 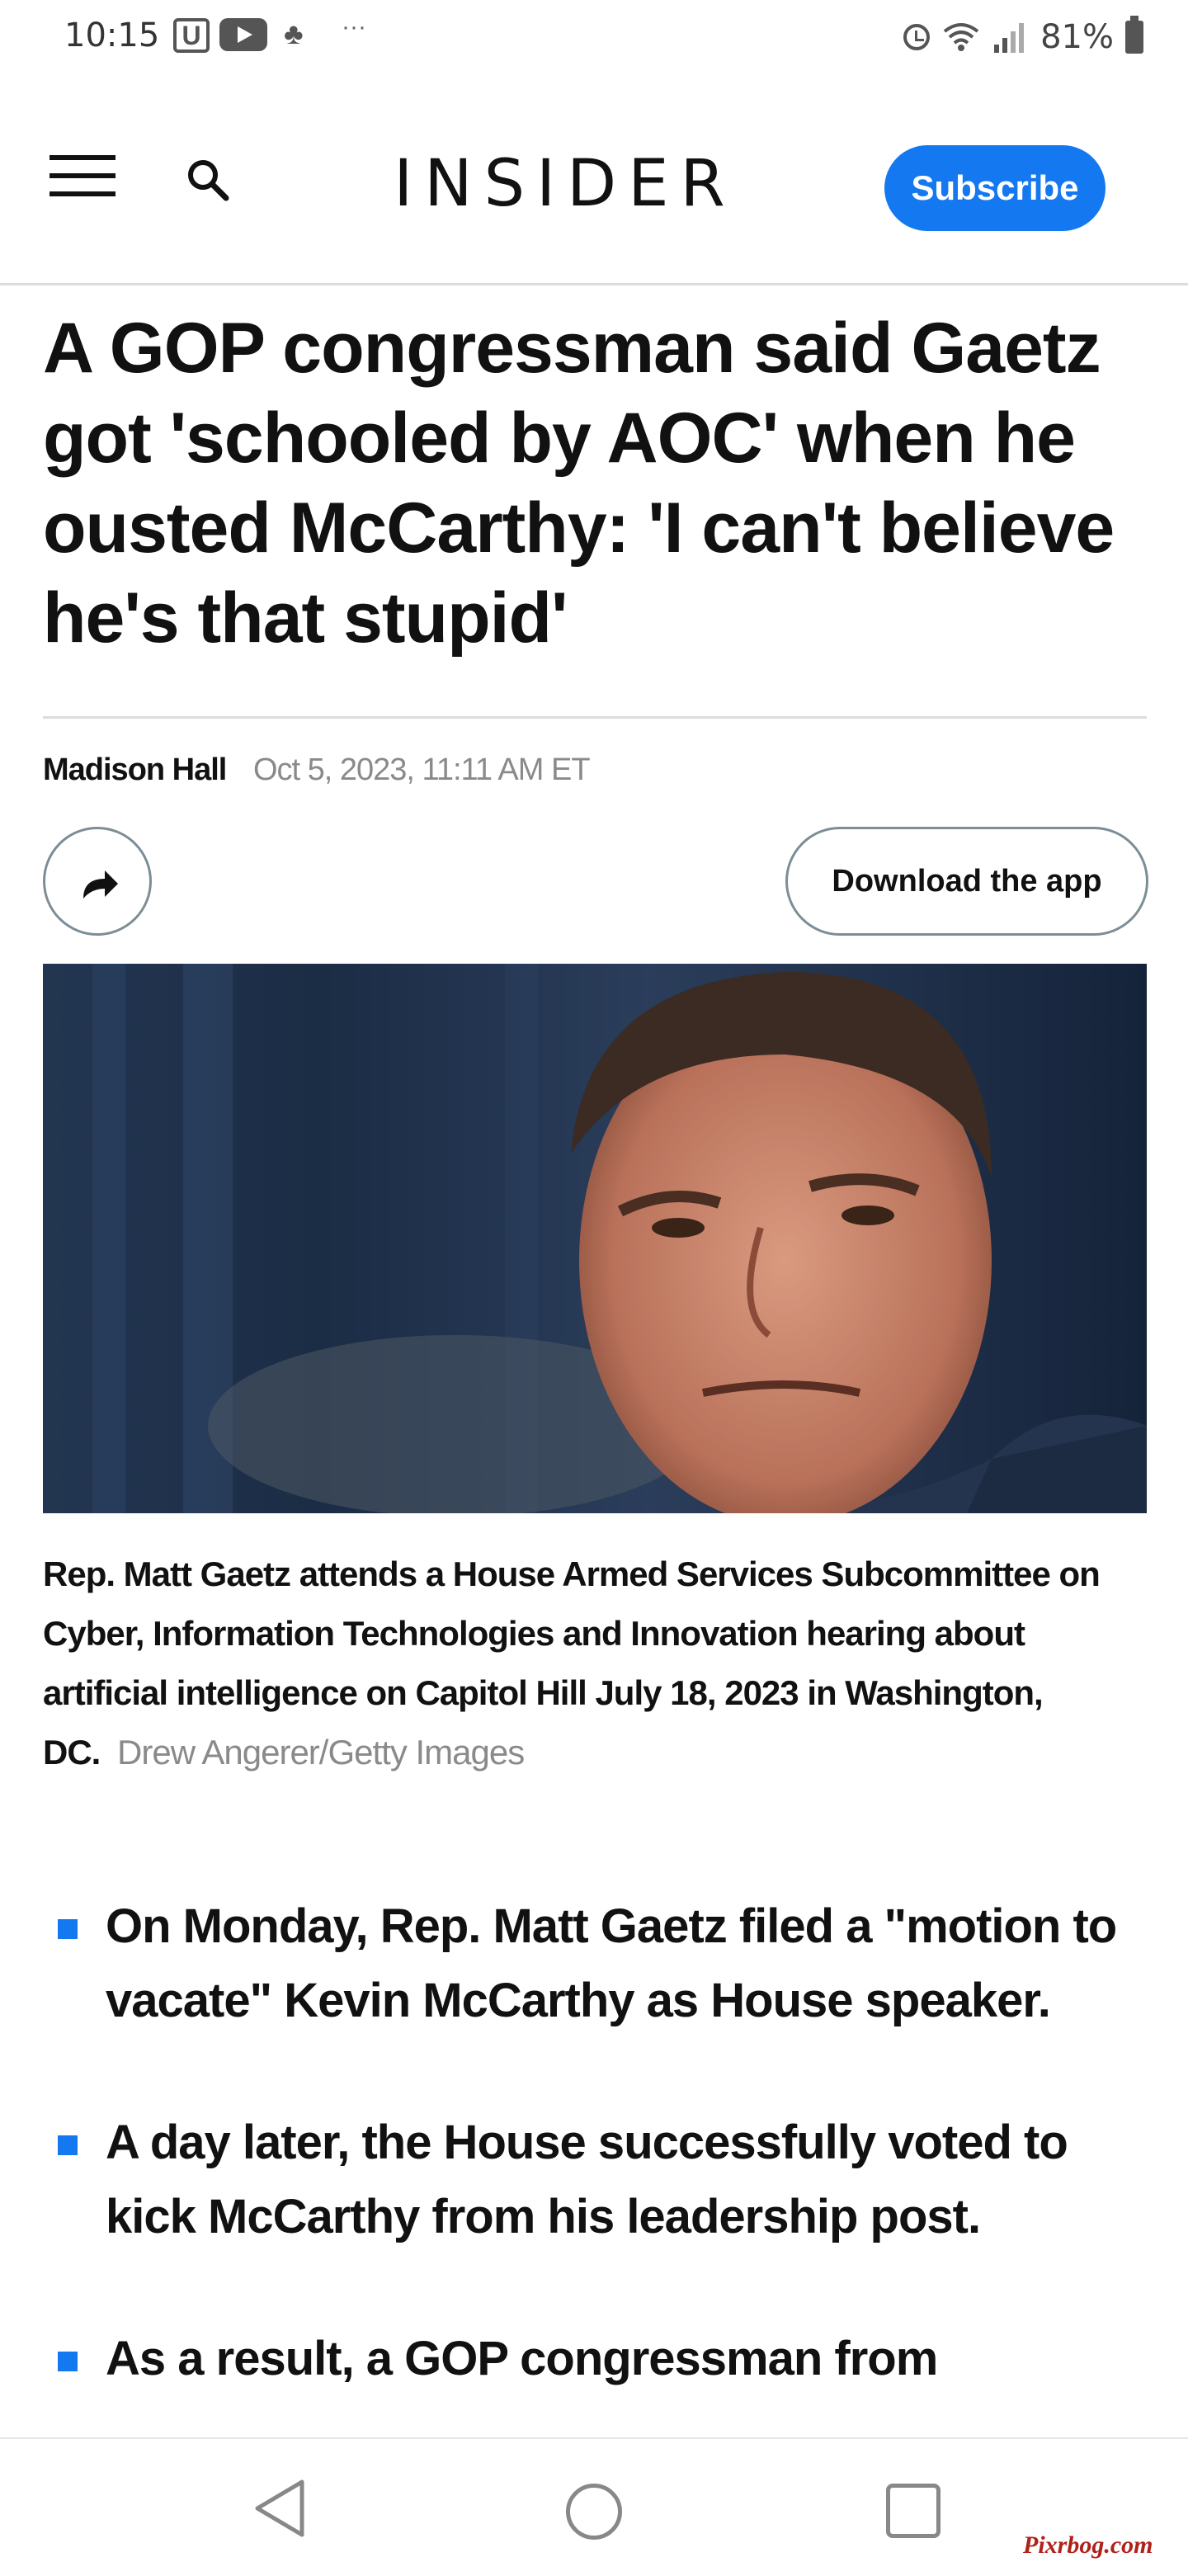 What do you see at coordinates (280, 2508) in the screenshot?
I see `back-icon` at bounding box center [280, 2508].